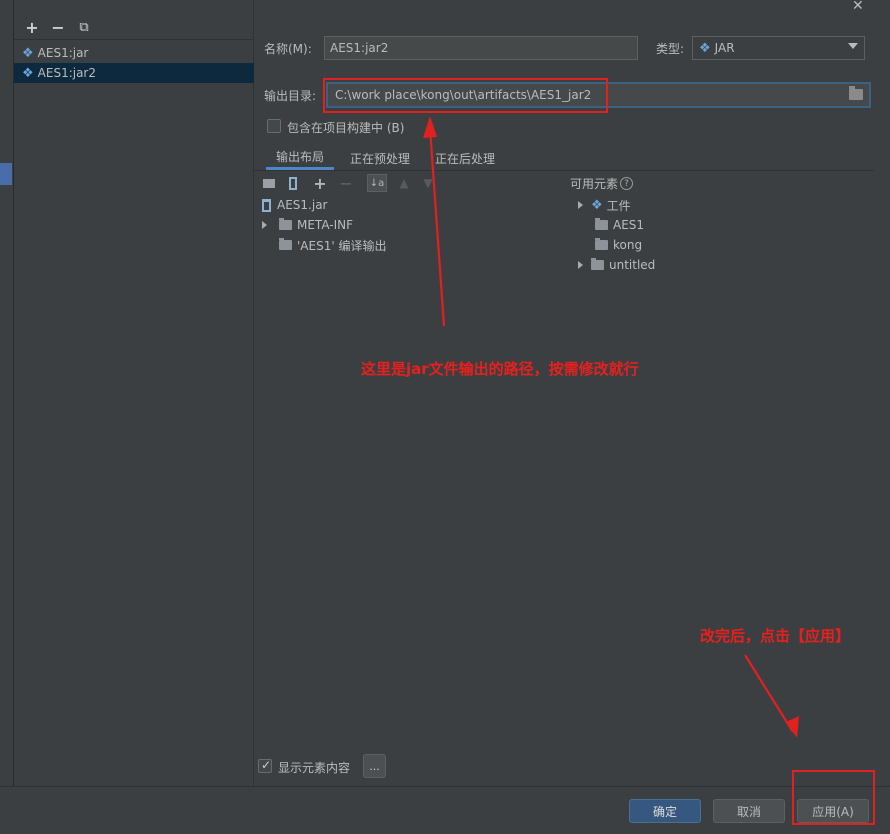 This screenshot has height=834, width=890. I want to click on type-label: 类型:, so click(670, 49).